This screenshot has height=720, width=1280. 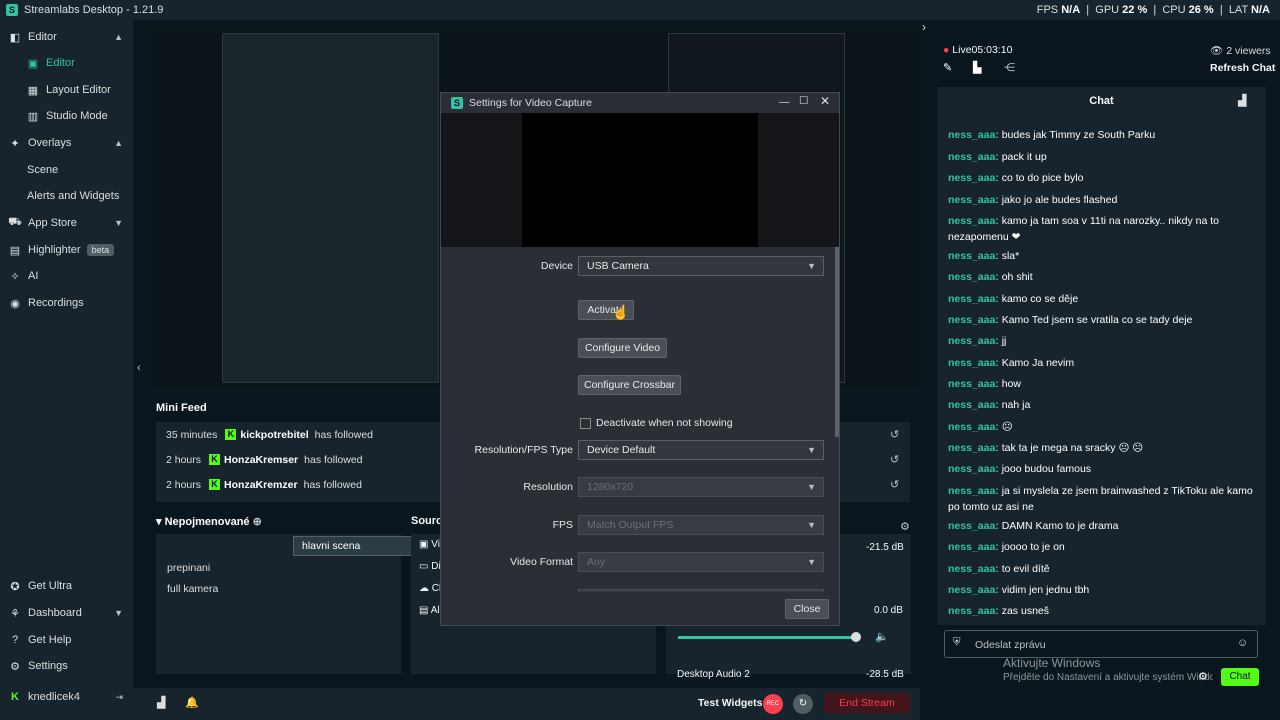 I want to click on feed-time: 2 hours, so click(x=184, y=484).